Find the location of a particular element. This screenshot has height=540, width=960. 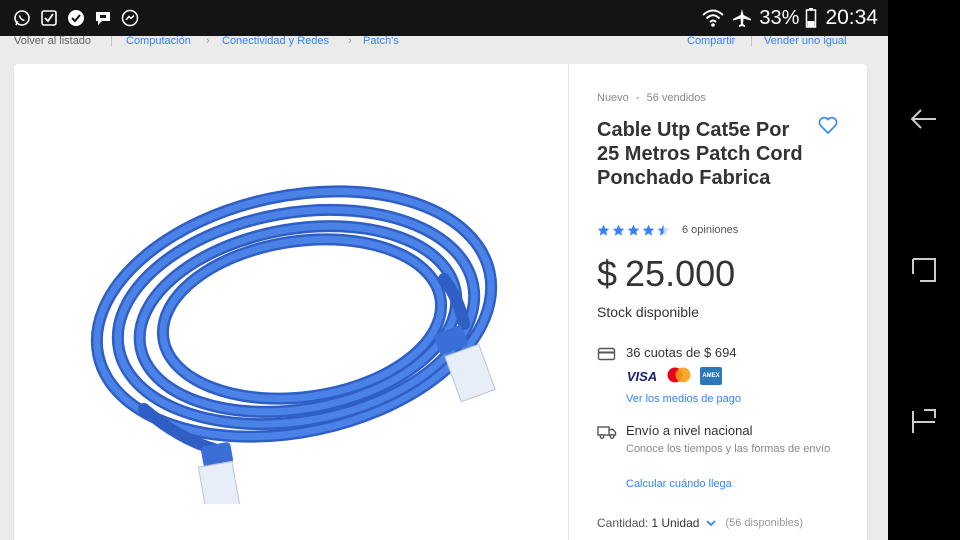

navigation-bar is located at coordinates (924, 270).